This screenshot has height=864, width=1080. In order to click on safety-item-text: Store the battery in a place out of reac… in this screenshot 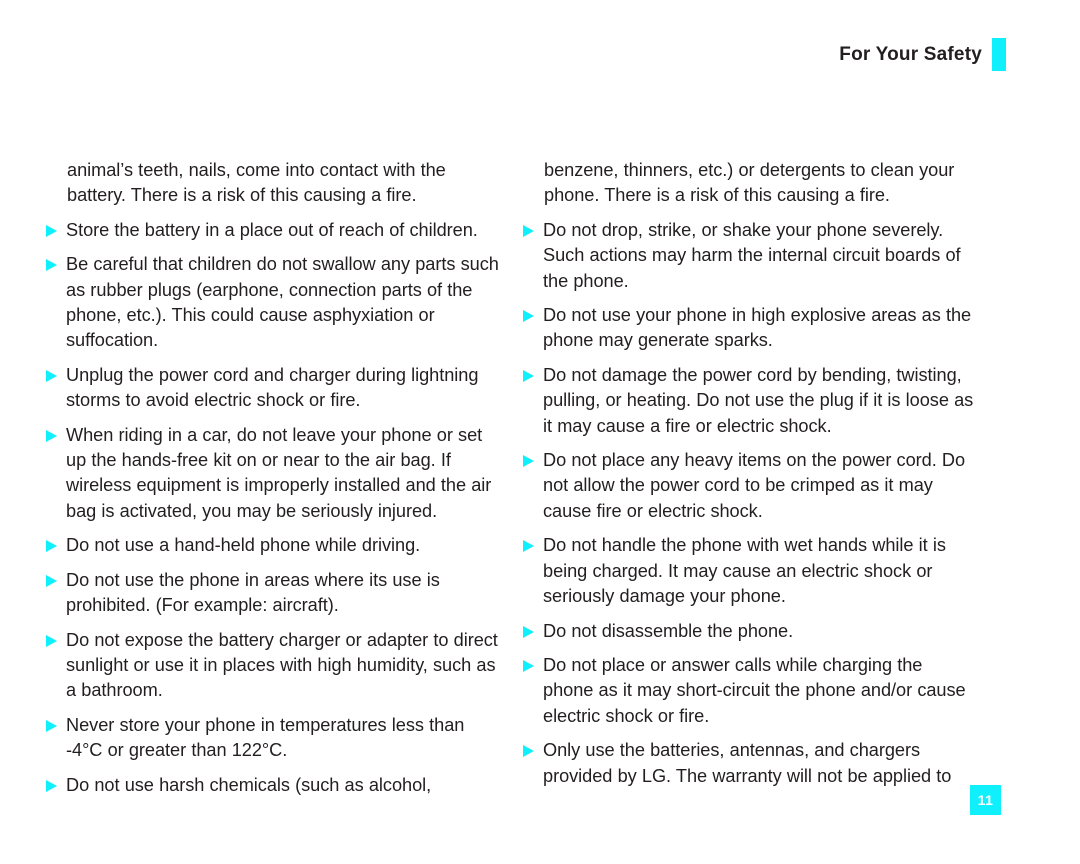, I will do `click(272, 229)`.